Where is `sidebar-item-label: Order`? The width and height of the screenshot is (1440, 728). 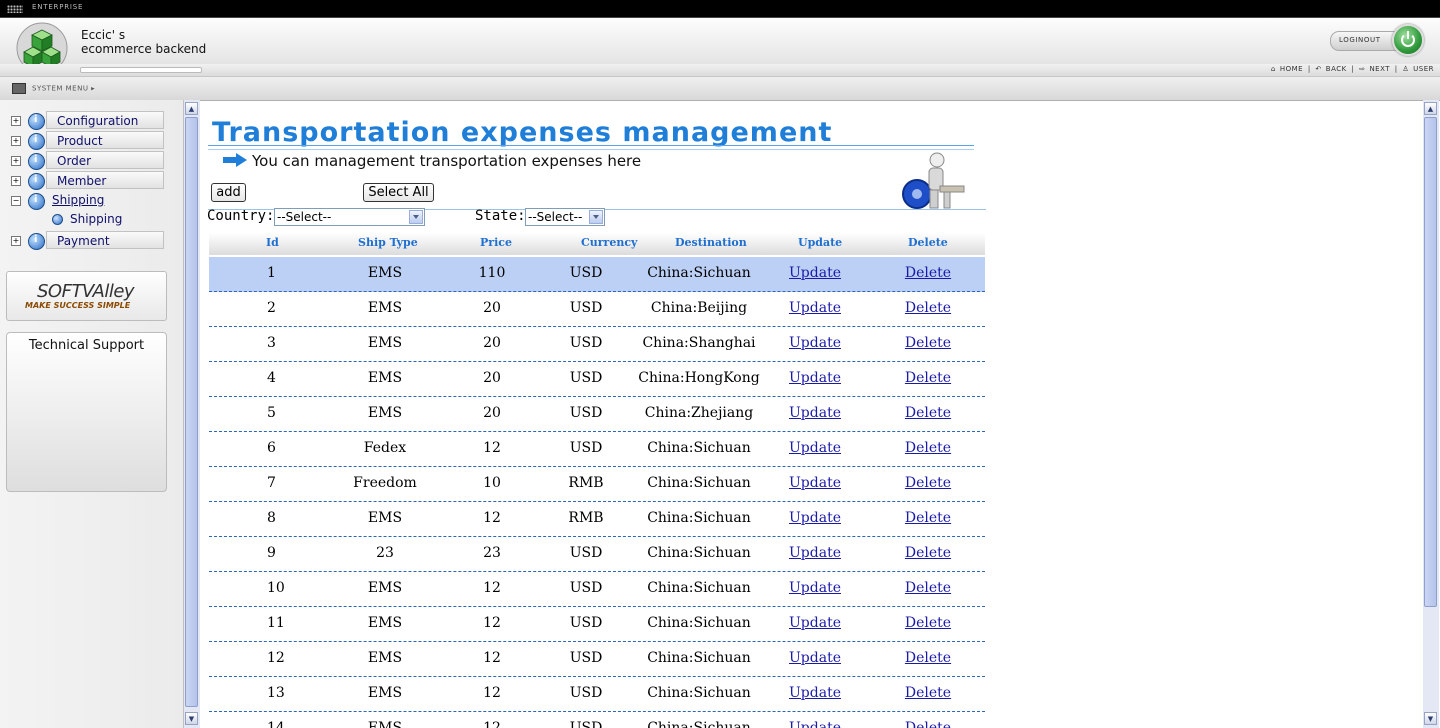 sidebar-item-label: Order is located at coordinates (105, 160).